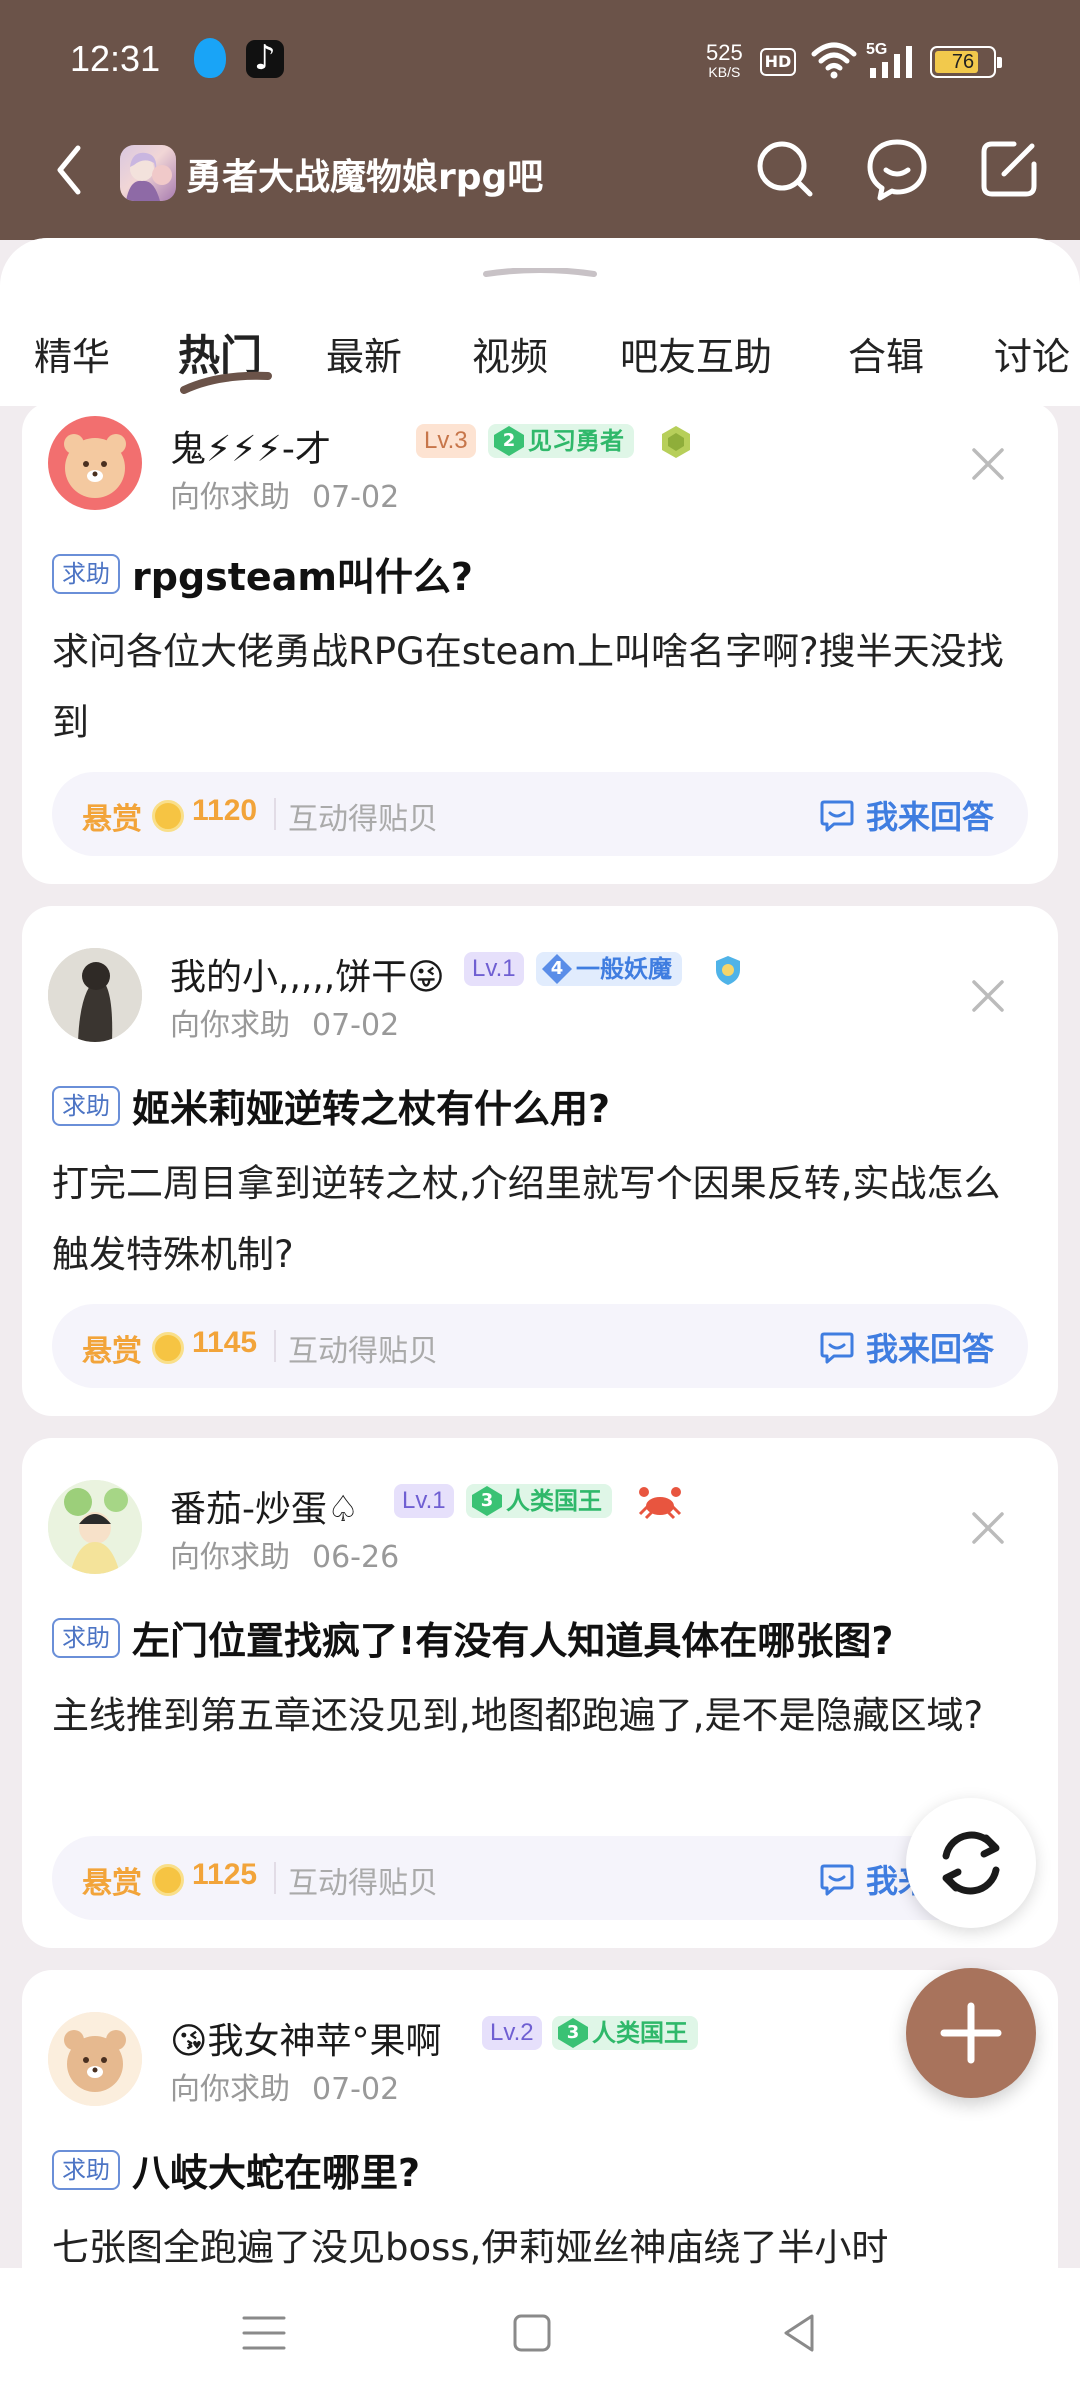  What do you see at coordinates (364, 353) in the screenshot?
I see `tab-latest: 最新` at bounding box center [364, 353].